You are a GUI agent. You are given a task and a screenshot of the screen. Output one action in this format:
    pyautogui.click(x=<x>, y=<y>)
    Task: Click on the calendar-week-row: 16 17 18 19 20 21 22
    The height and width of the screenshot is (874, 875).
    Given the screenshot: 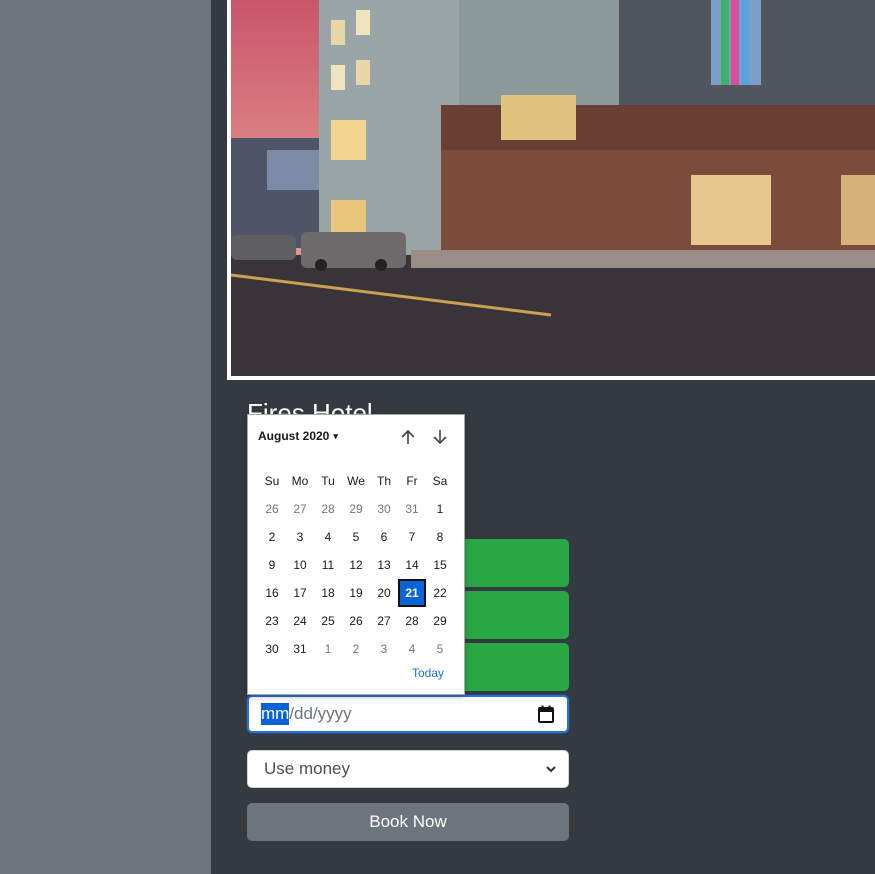 What is the action you would take?
    pyautogui.click(x=356, y=593)
    